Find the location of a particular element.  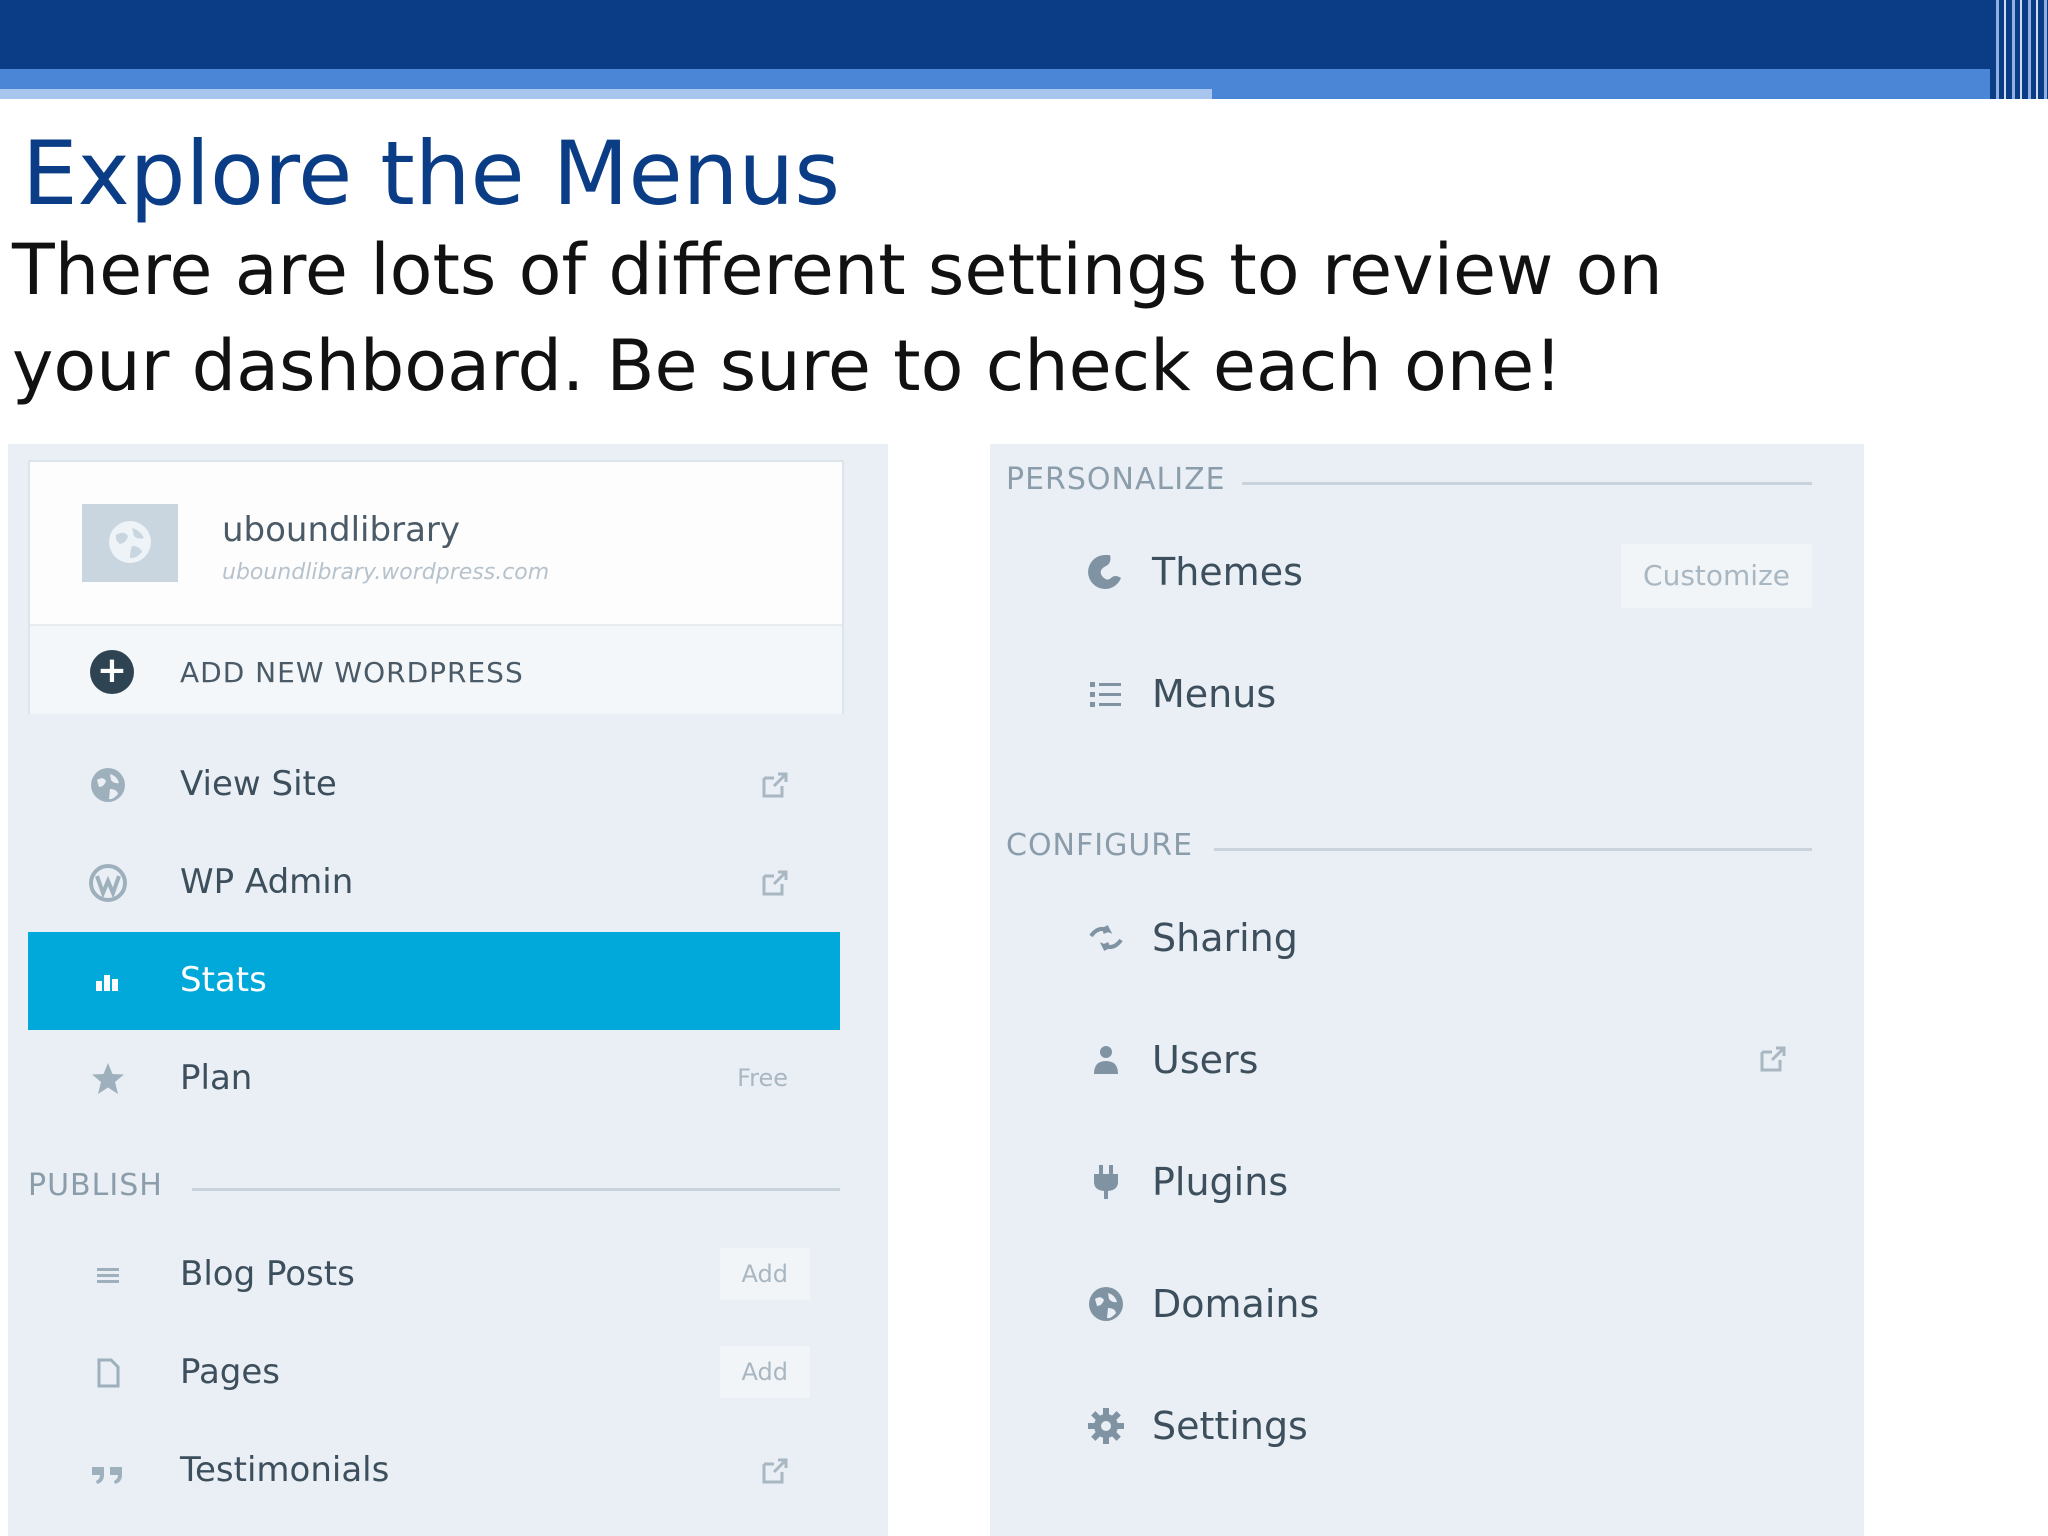

section-heading-configure: CONFIGURE is located at coordinates (1409, 848).